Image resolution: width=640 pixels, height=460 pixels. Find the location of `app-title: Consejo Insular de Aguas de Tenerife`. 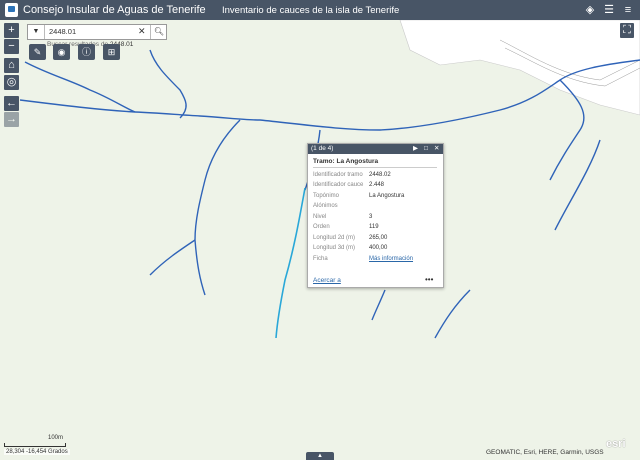

app-title: Consejo Insular de Aguas de Tenerife is located at coordinates (114, 10).